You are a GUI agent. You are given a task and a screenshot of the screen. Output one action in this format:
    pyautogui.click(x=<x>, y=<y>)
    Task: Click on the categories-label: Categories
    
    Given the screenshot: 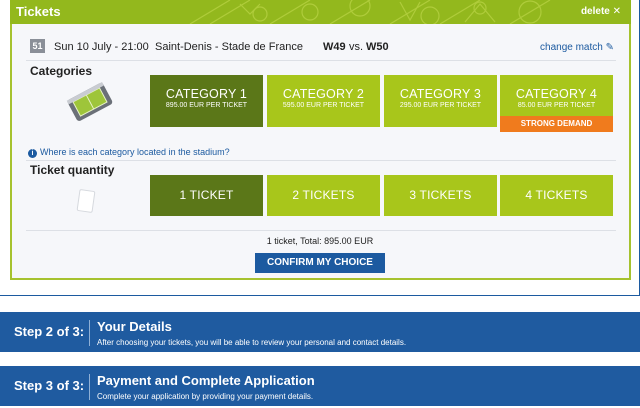 What is the action you would take?
    pyautogui.click(x=61, y=71)
    